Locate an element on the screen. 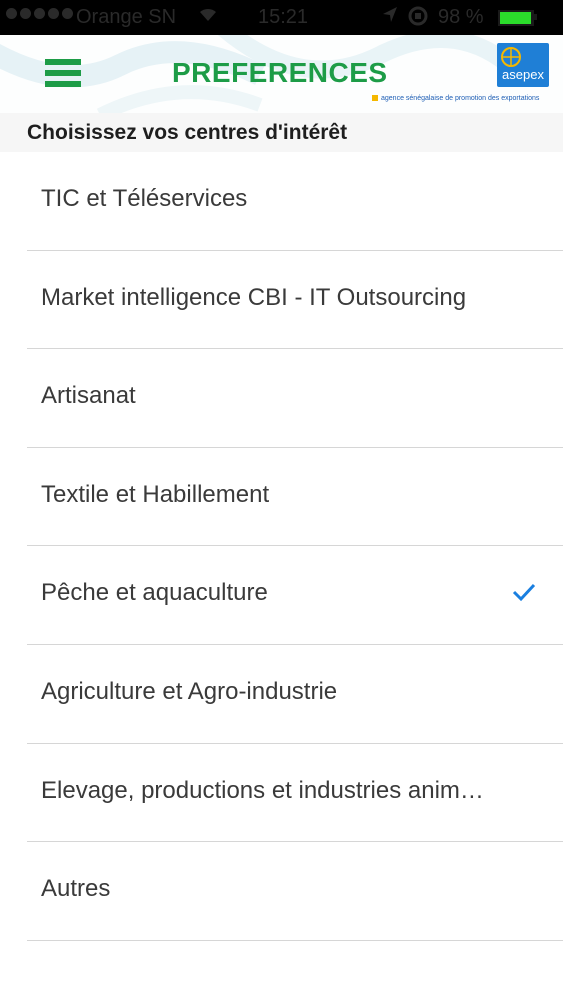 The height and width of the screenshot is (1000, 563). page-title: PREFERENCES is located at coordinates (280, 72).